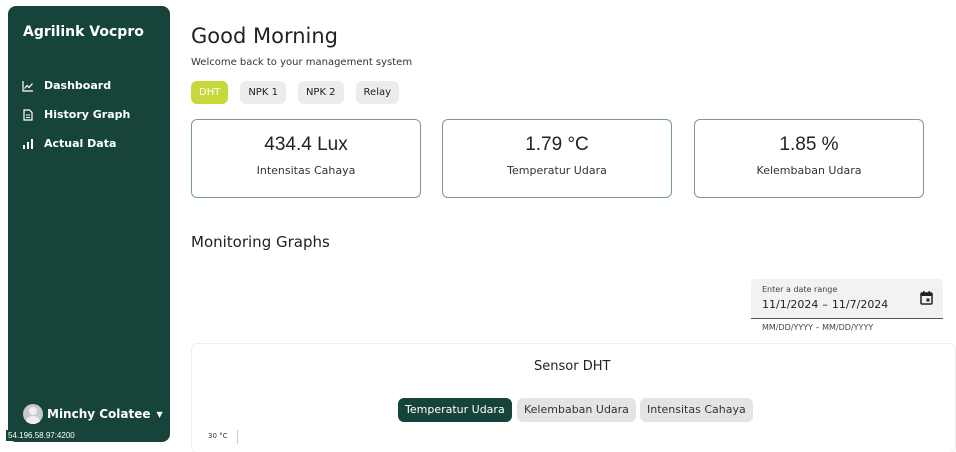  I want to click on page-title: Good Morning, so click(264, 36).